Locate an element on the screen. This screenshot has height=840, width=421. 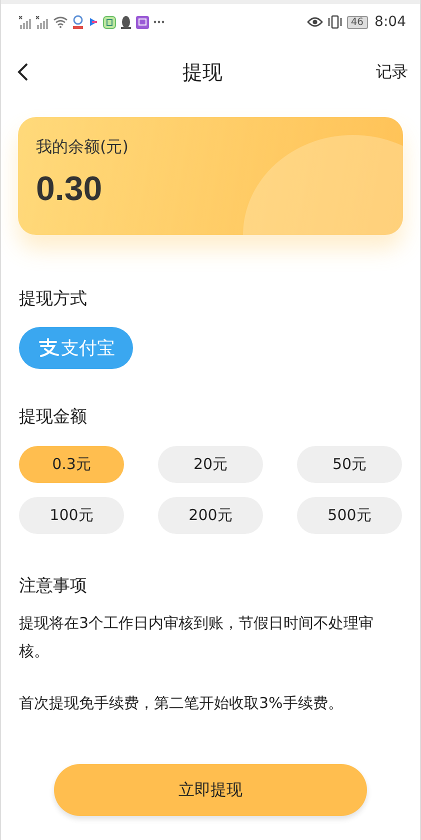
amount-option: 50元 is located at coordinates (349, 464).